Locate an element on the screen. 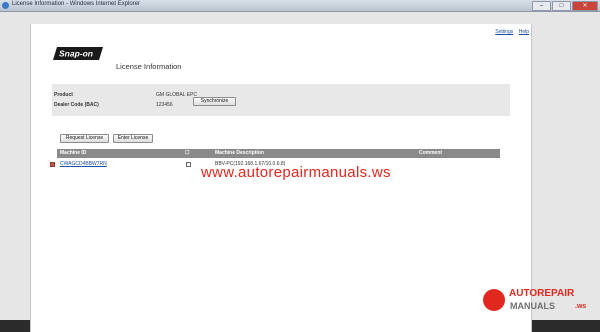 The width and height of the screenshot is (600, 332). column-machine-description: Machine Description is located at coordinates (239, 153).